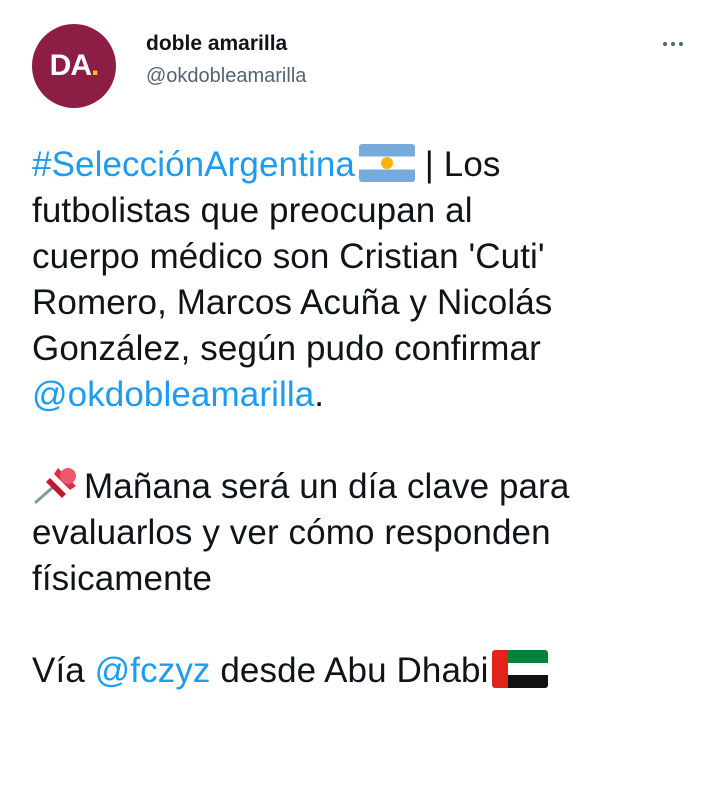 The image size is (719, 796). What do you see at coordinates (193, 164) in the screenshot?
I see `hashtag-link: #SelecciónArgentina` at bounding box center [193, 164].